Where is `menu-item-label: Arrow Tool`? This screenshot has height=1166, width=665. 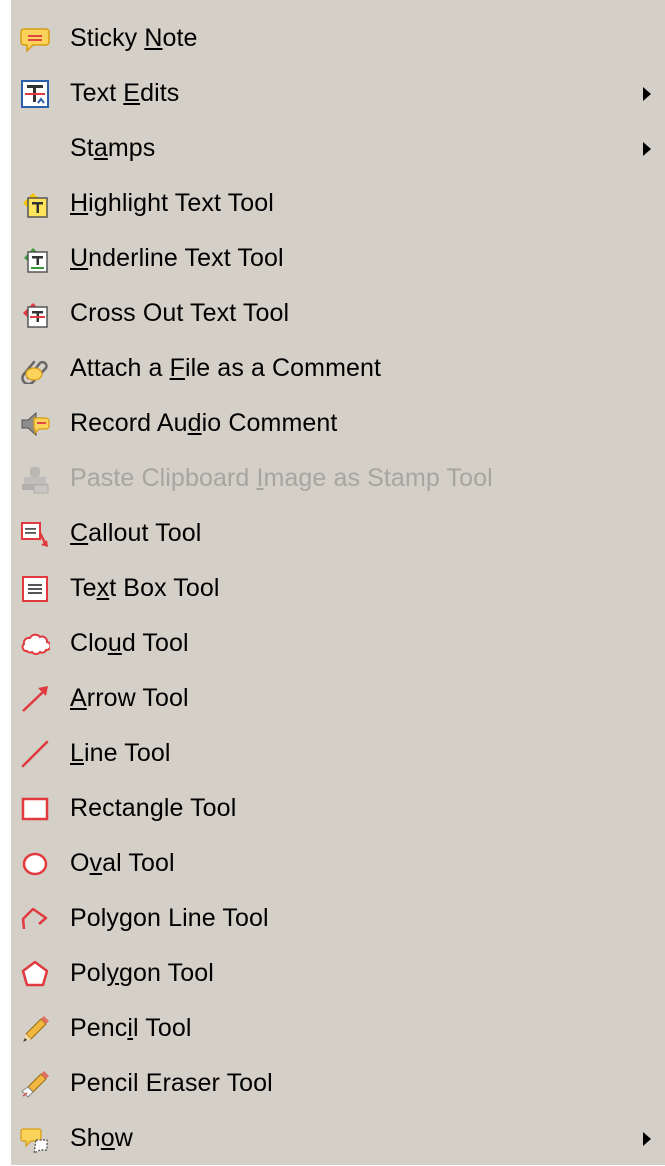 menu-item-label: Arrow Tool is located at coordinates (129, 698).